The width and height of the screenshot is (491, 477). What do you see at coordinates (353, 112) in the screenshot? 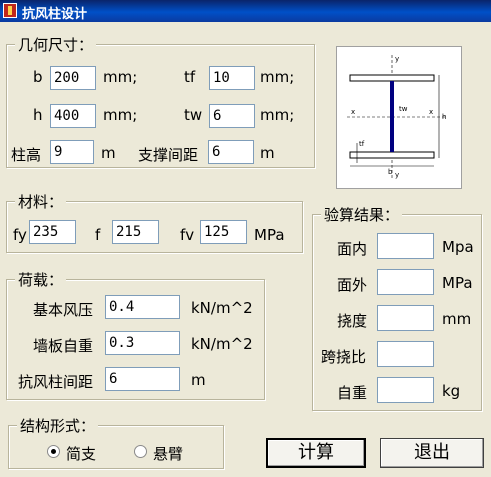
I see `x-left-label: x` at bounding box center [353, 112].